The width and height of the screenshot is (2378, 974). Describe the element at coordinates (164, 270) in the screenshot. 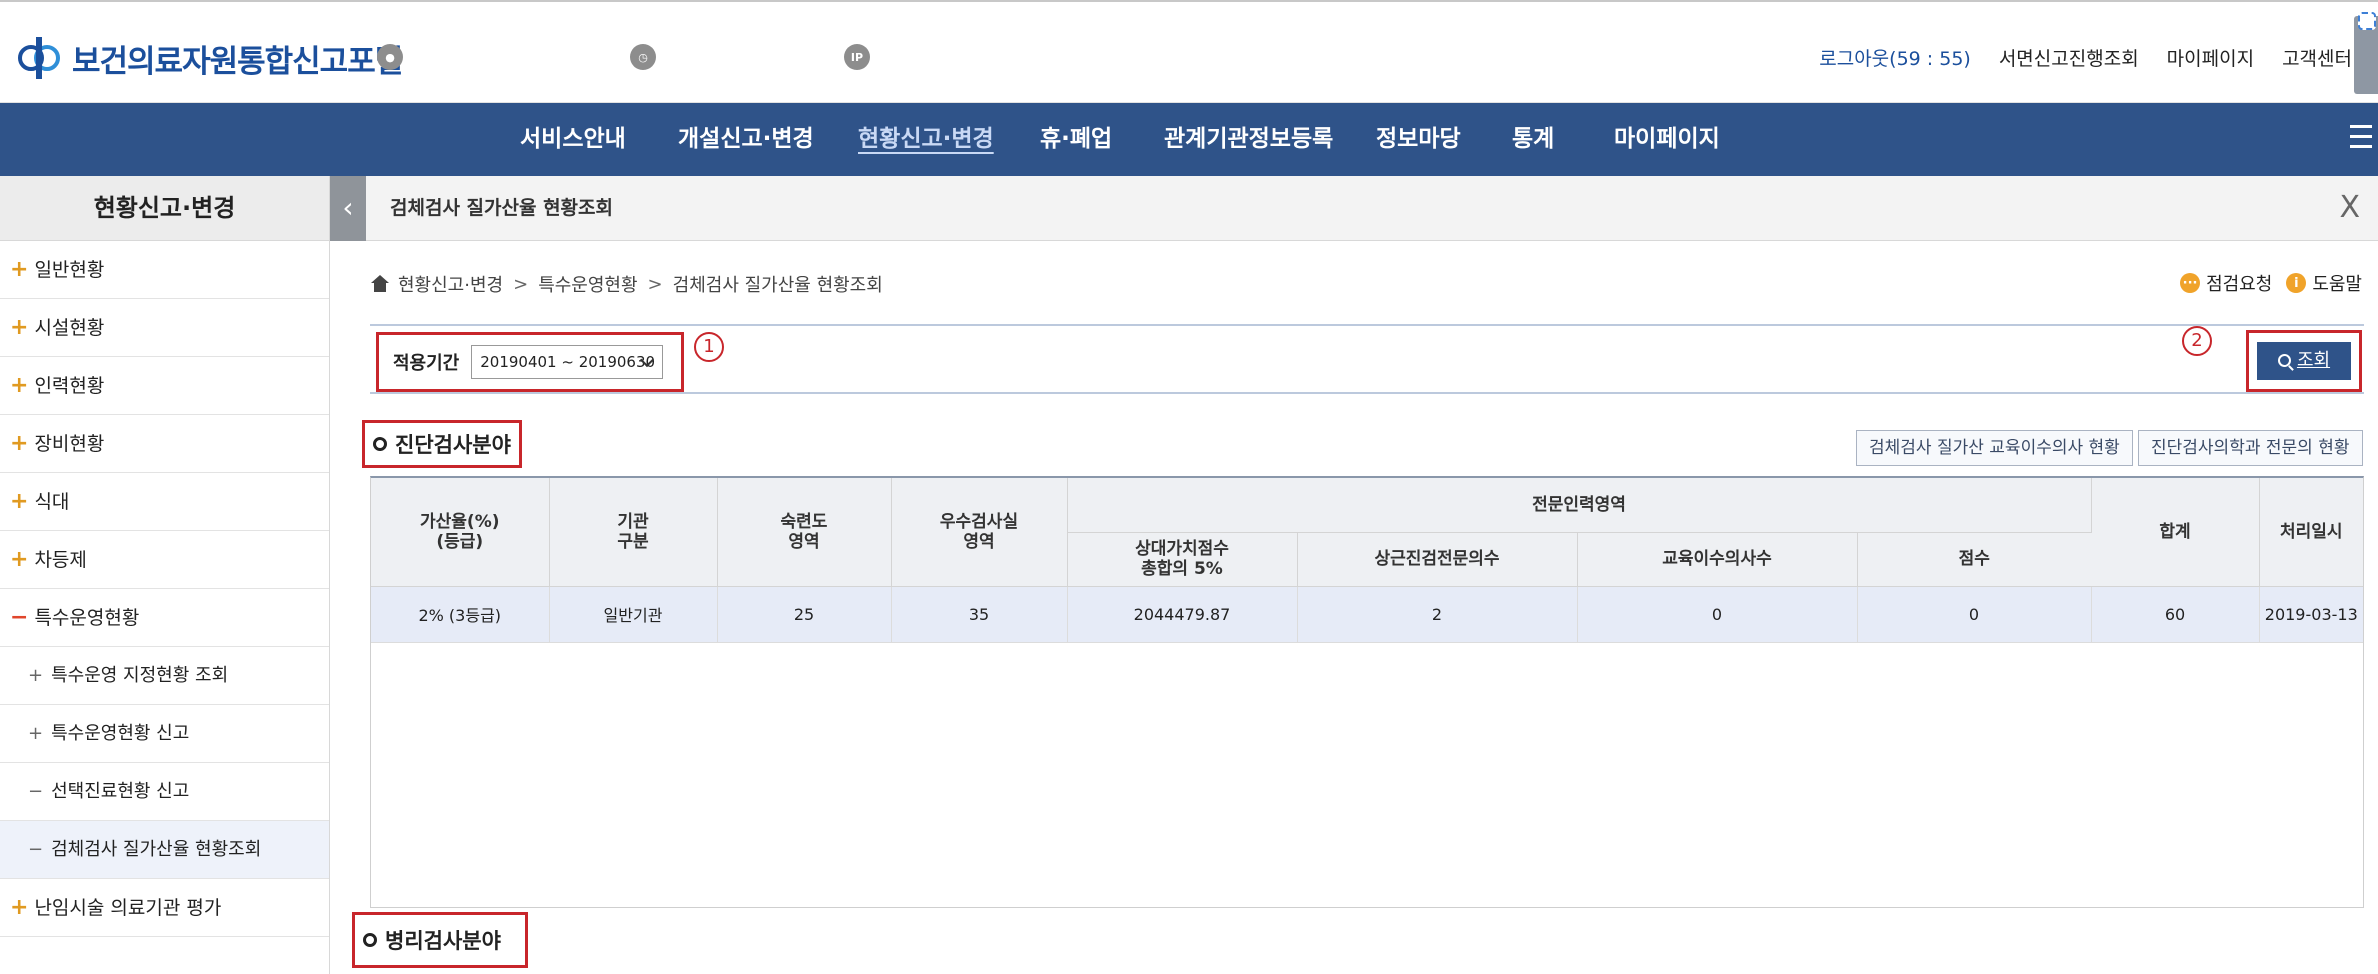

I see `sidebar-item-general: + 일반현황` at that location.